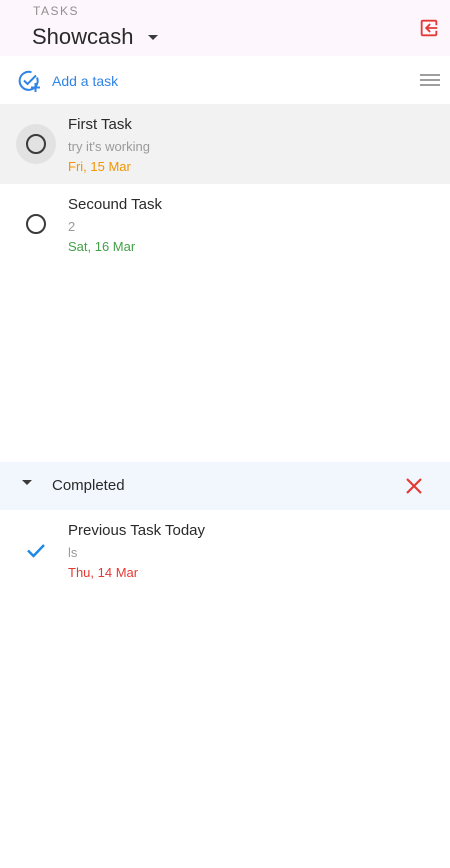 The image size is (450, 868). I want to click on task-title: Previous Task Today, so click(137, 530).